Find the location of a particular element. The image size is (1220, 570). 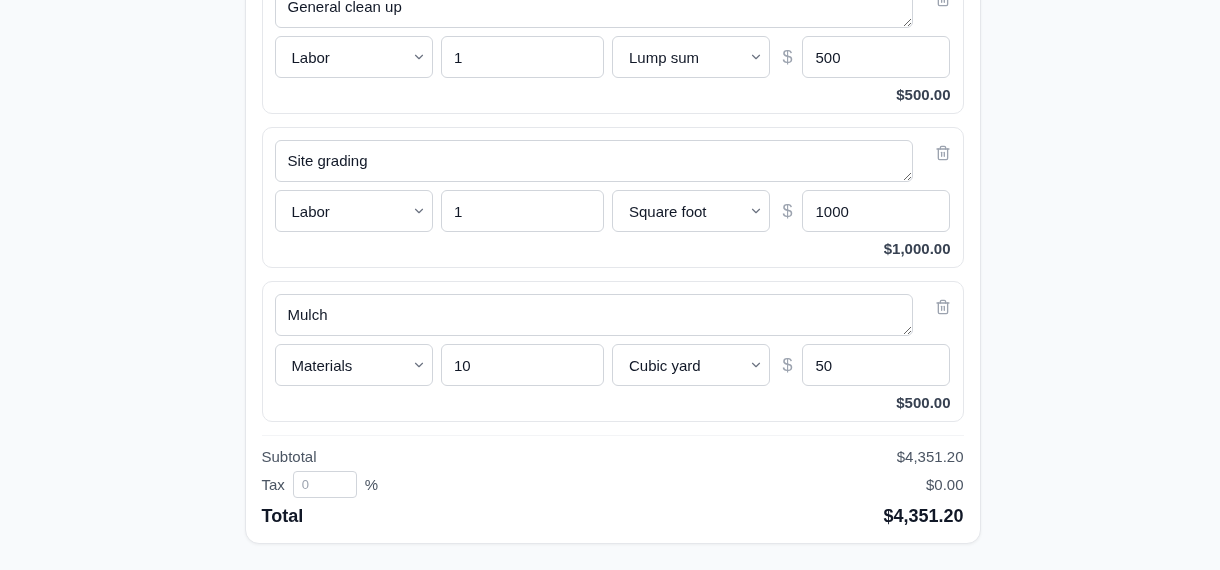

rate-field: 500 is located at coordinates (876, 57).